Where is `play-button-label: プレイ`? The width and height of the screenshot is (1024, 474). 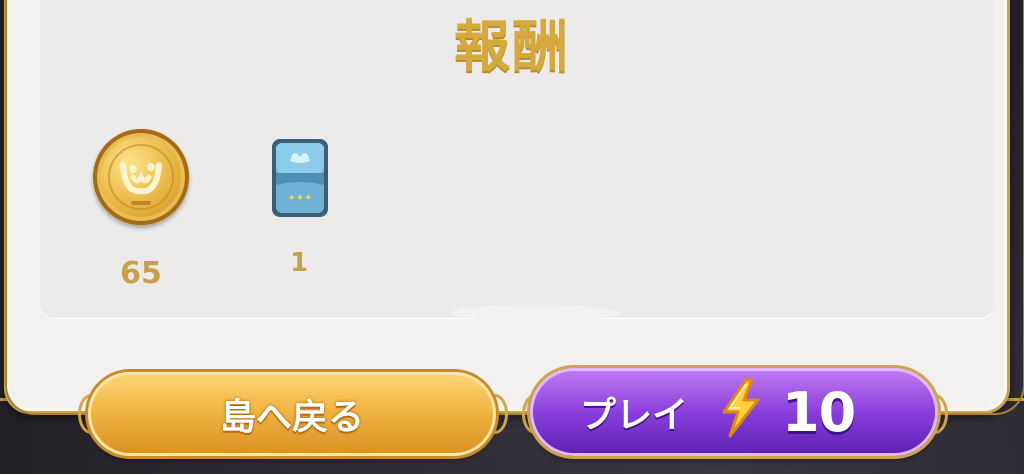
play-button-label: プレイ is located at coordinates (634, 415).